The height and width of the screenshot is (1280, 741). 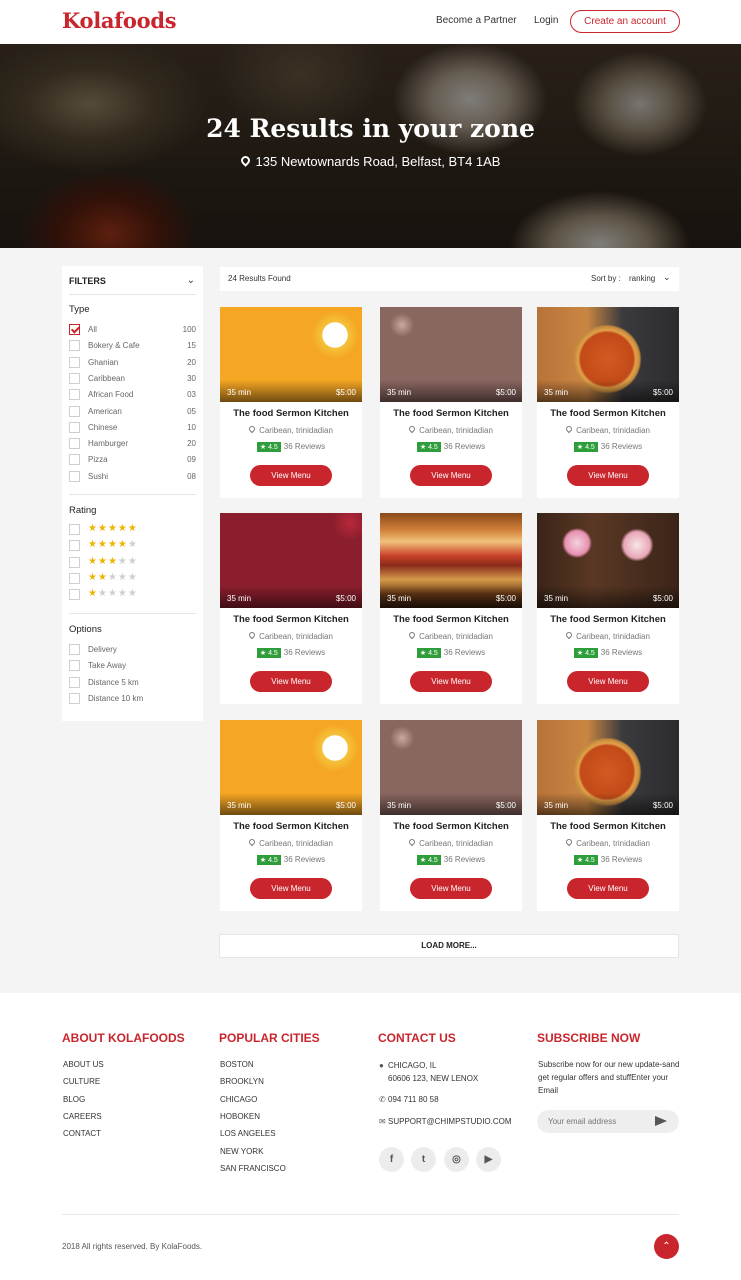 What do you see at coordinates (546, 20) in the screenshot?
I see `login-link: Login` at bounding box center [546, 20].